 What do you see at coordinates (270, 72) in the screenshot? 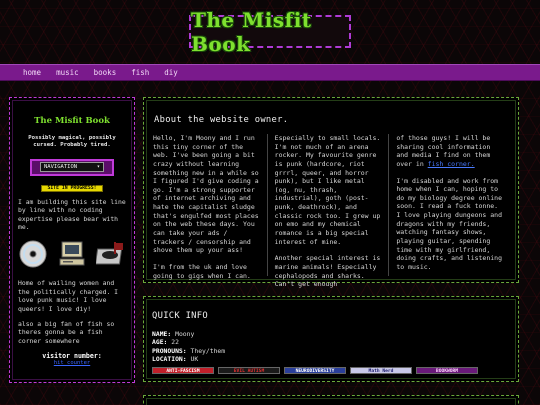
I see `top-nav: home music books fish diy` at bounding box center [270, 72].